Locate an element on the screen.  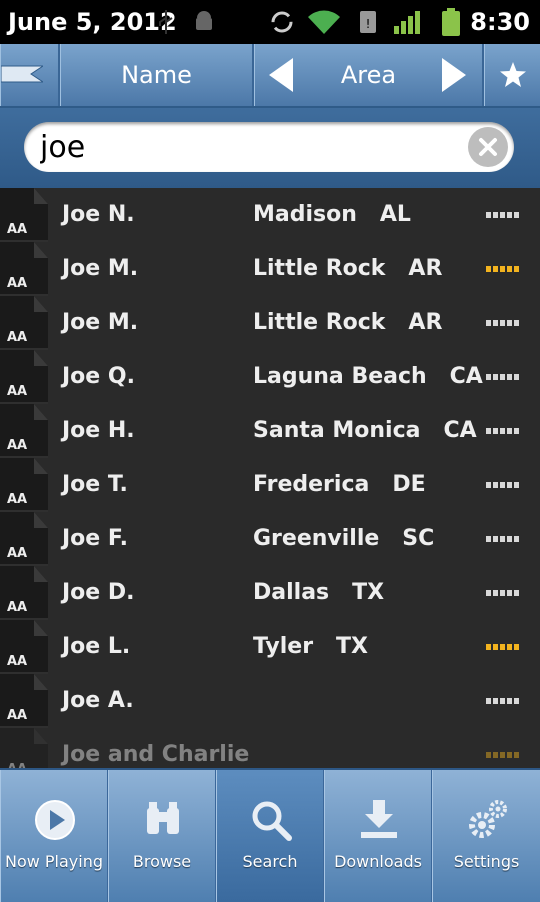
result-row: AAJoe and Charlie is located at coordinates (270, 748).